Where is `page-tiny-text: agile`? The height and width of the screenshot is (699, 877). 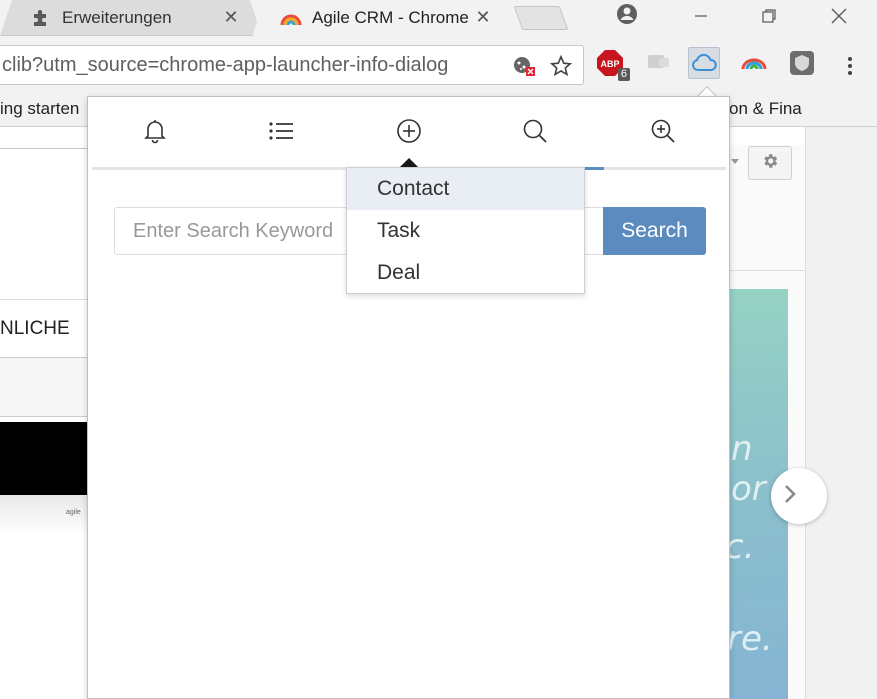
page-tiny-text: agile is located at coordinates (73, 512).